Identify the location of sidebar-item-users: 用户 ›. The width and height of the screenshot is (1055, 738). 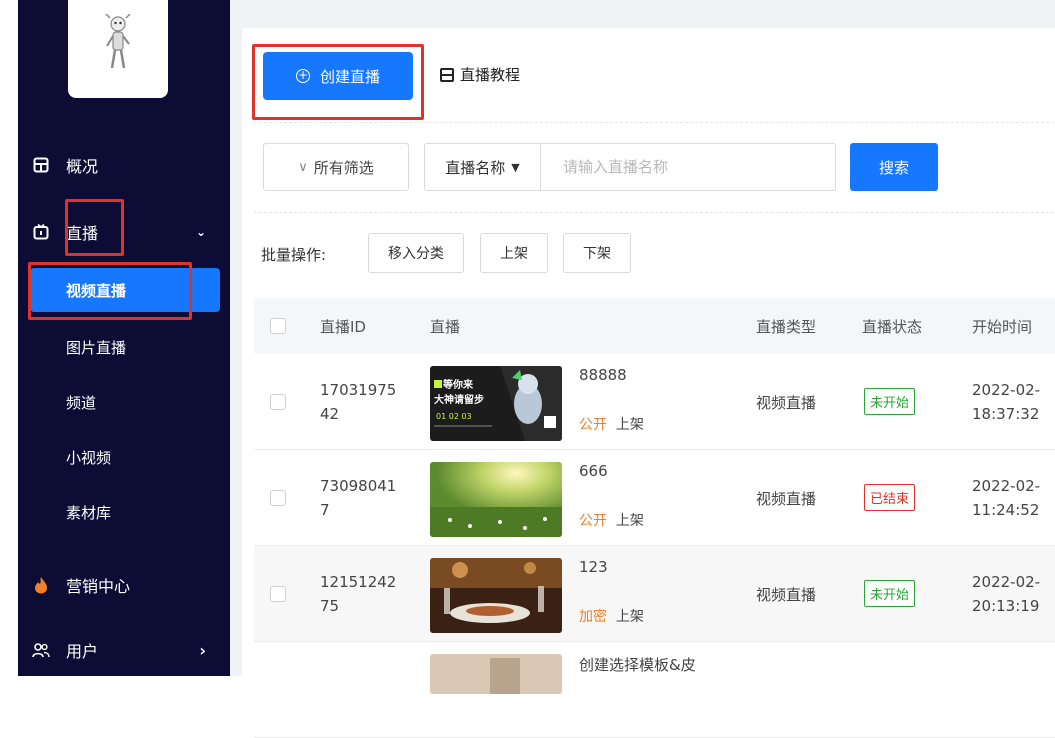
(124, 650).